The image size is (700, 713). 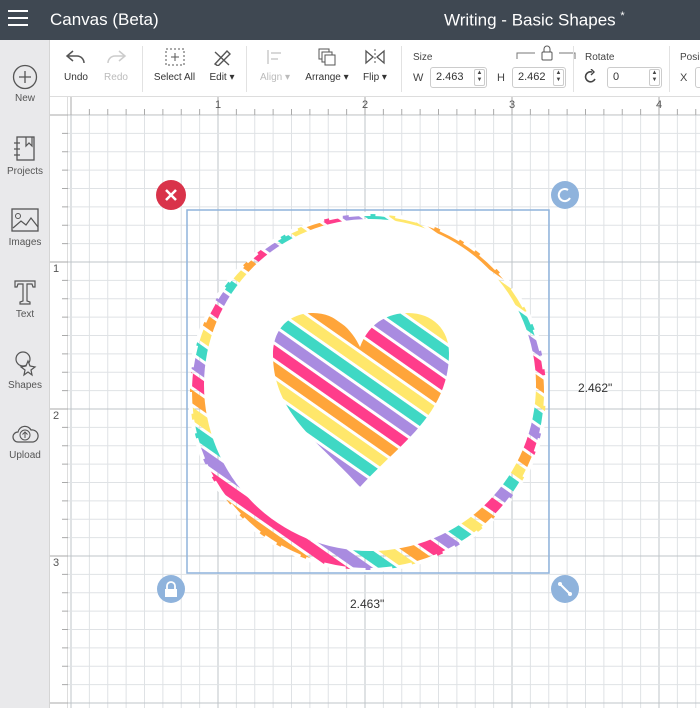 What do you see at coordinates (25, 455) in the screenshot?
I see `sidebar-label: Upload` at bounding box center [25, 455].